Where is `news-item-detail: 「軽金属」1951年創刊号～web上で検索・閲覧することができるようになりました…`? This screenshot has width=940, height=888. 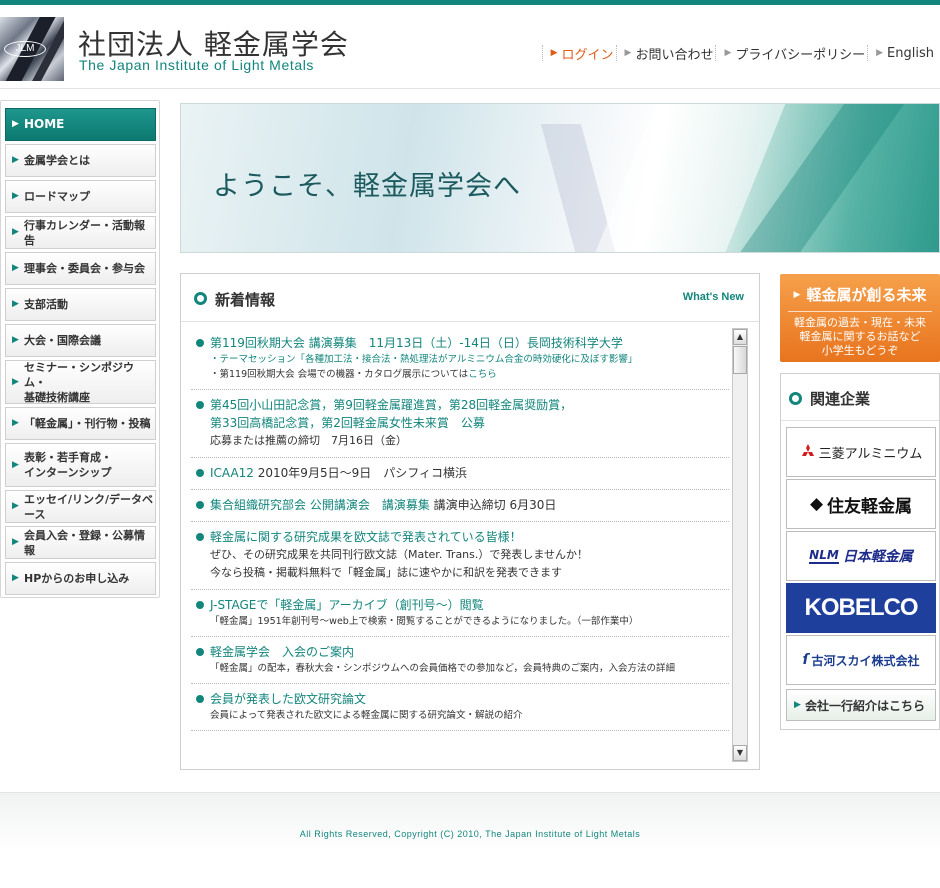
news-item-detail: 「軽金属」1951年創刊号～web上で検索・閲覧することができるようになりました… is located at coordinates (424, 621).